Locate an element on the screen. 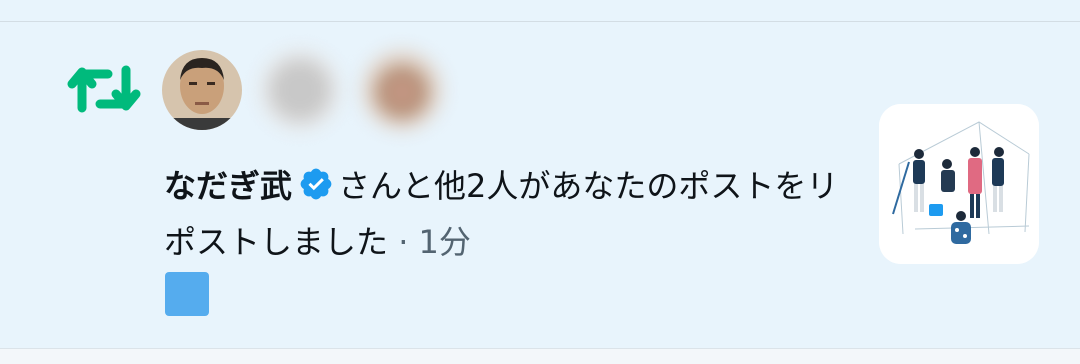 The width and height of the screenshot is (1080, 364). thumbnail-illustration is located at coordinates (959, 184).